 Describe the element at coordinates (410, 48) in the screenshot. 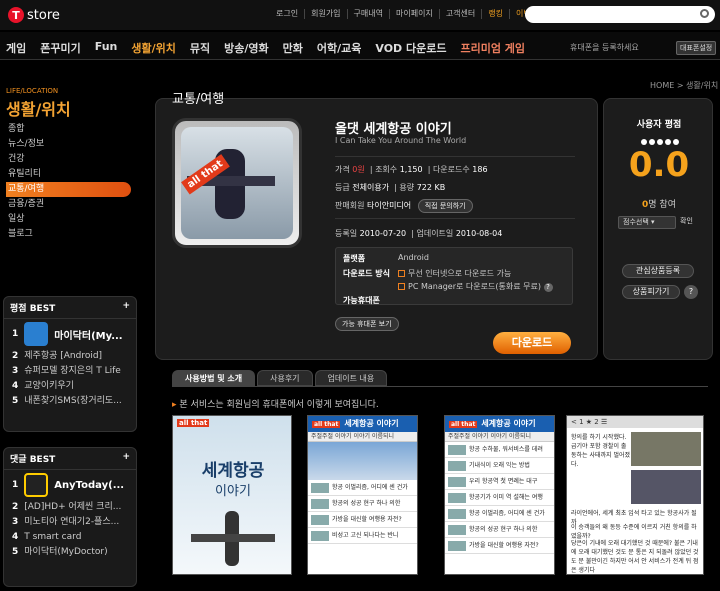

I see `nav-vod: VOD 다운로드` at that location.